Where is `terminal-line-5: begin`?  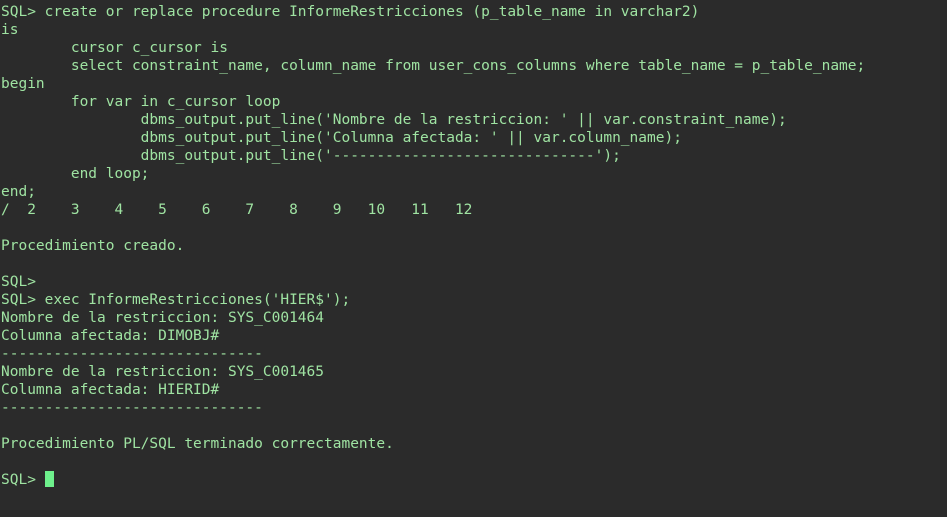 terminal-line-5: begin is located at coordinates (23, 84).